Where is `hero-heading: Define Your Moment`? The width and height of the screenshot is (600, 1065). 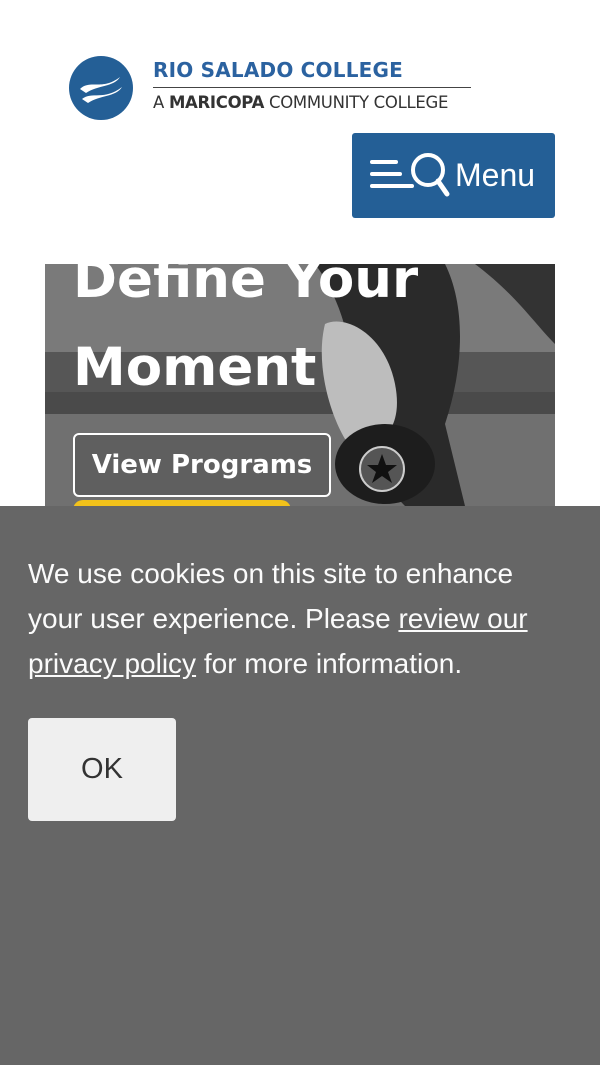
hero-heading: Define Your Moment is located at coordinates (308, 338).